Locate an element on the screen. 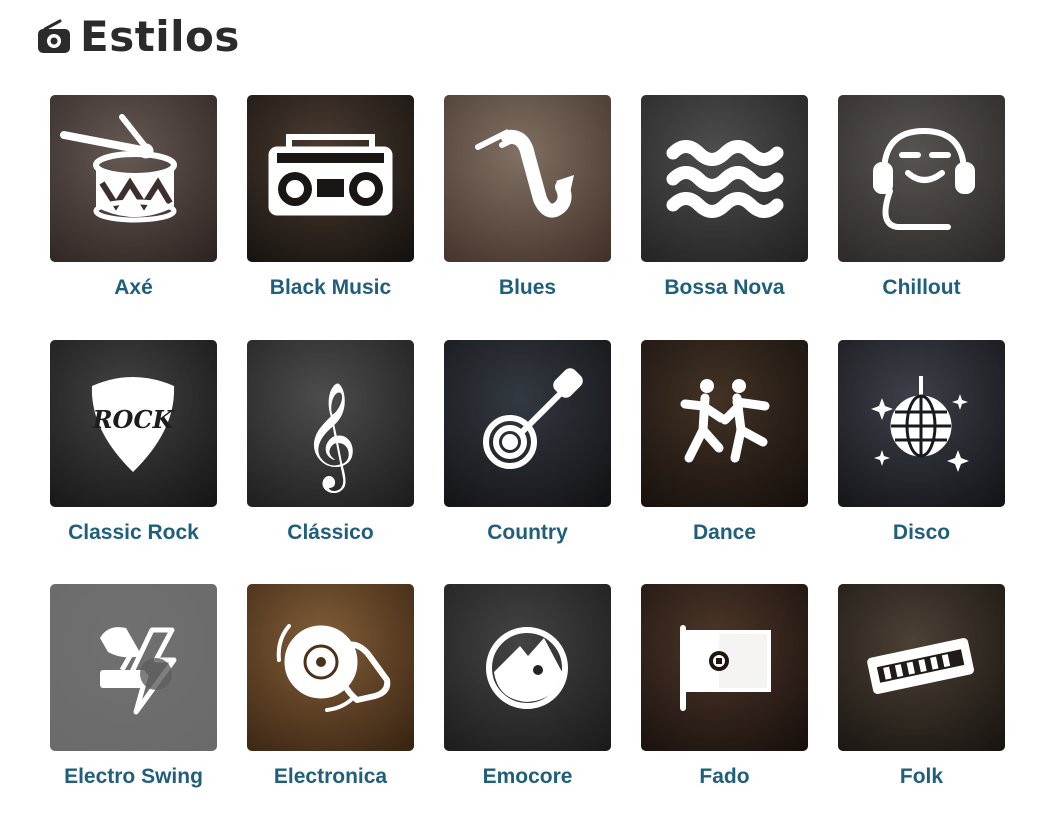 Image resolution: width=1060 pixels, height=829 pixels. dancers-icon is located at coordinates (725, 420).